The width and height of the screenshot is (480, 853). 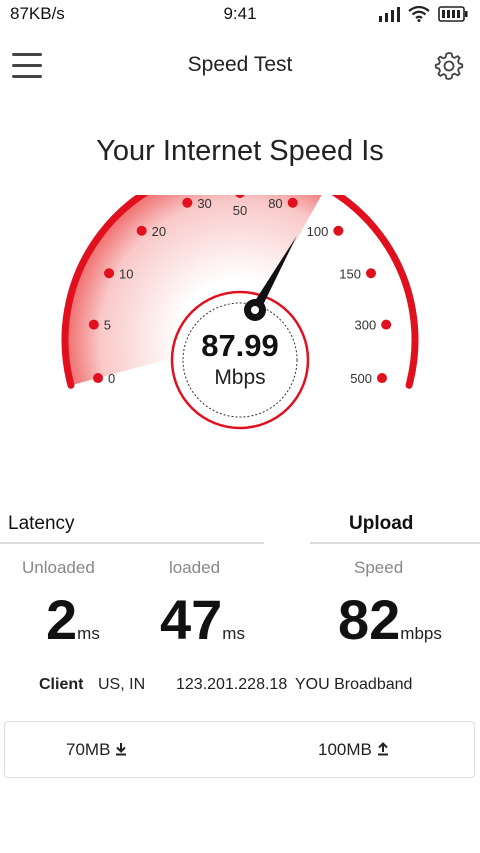 I want to click on download-usage: 70MB, so click(x=96, y=750).